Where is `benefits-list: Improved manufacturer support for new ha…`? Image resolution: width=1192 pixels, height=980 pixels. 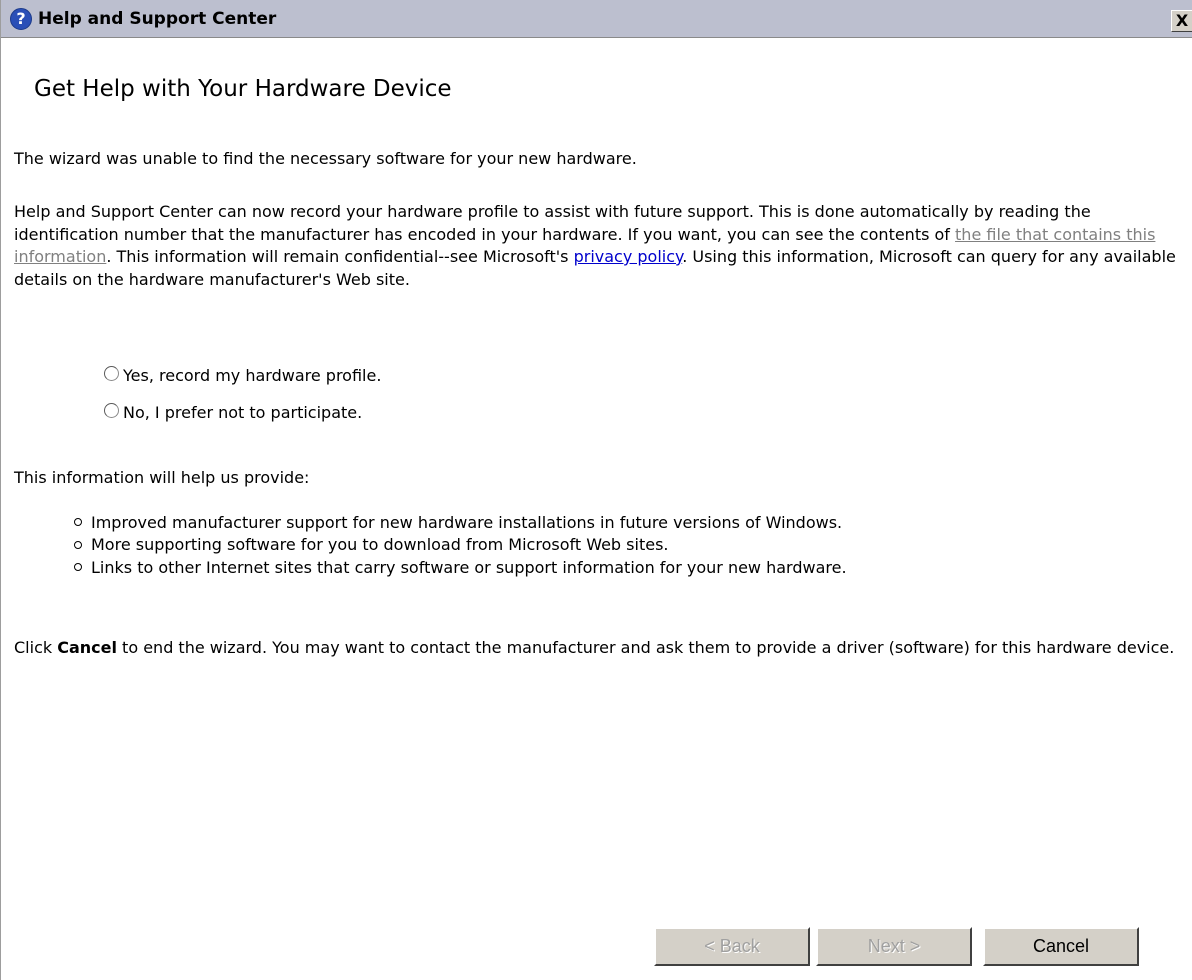
benefits-list: Improved manufacturer support for new ha… is located at coordinates (460, 545).